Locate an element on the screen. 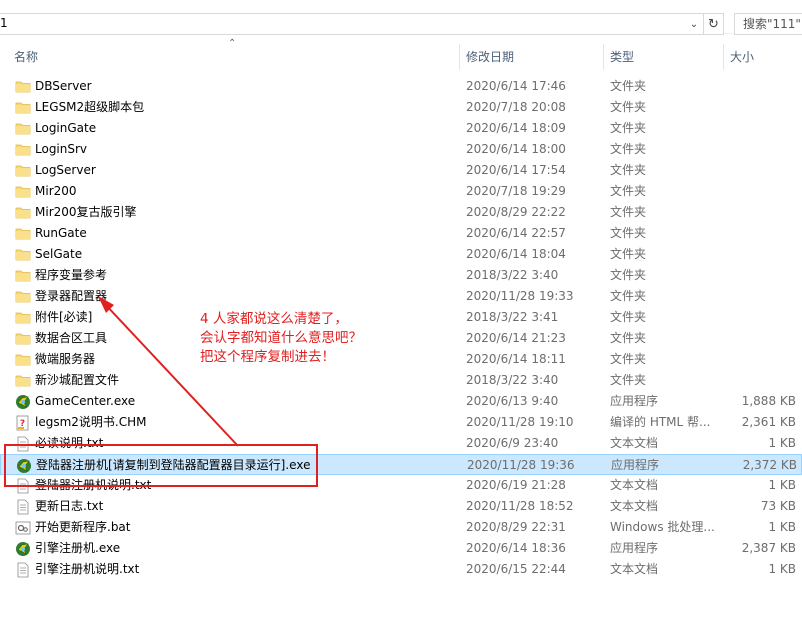 This screenshot has width=802, height=617. annotation-text: 4 人家都说这么清楚了， 会认字都知道什么意思吧？ 把这个程序复制进去！ is located at coordinates (281, 338).